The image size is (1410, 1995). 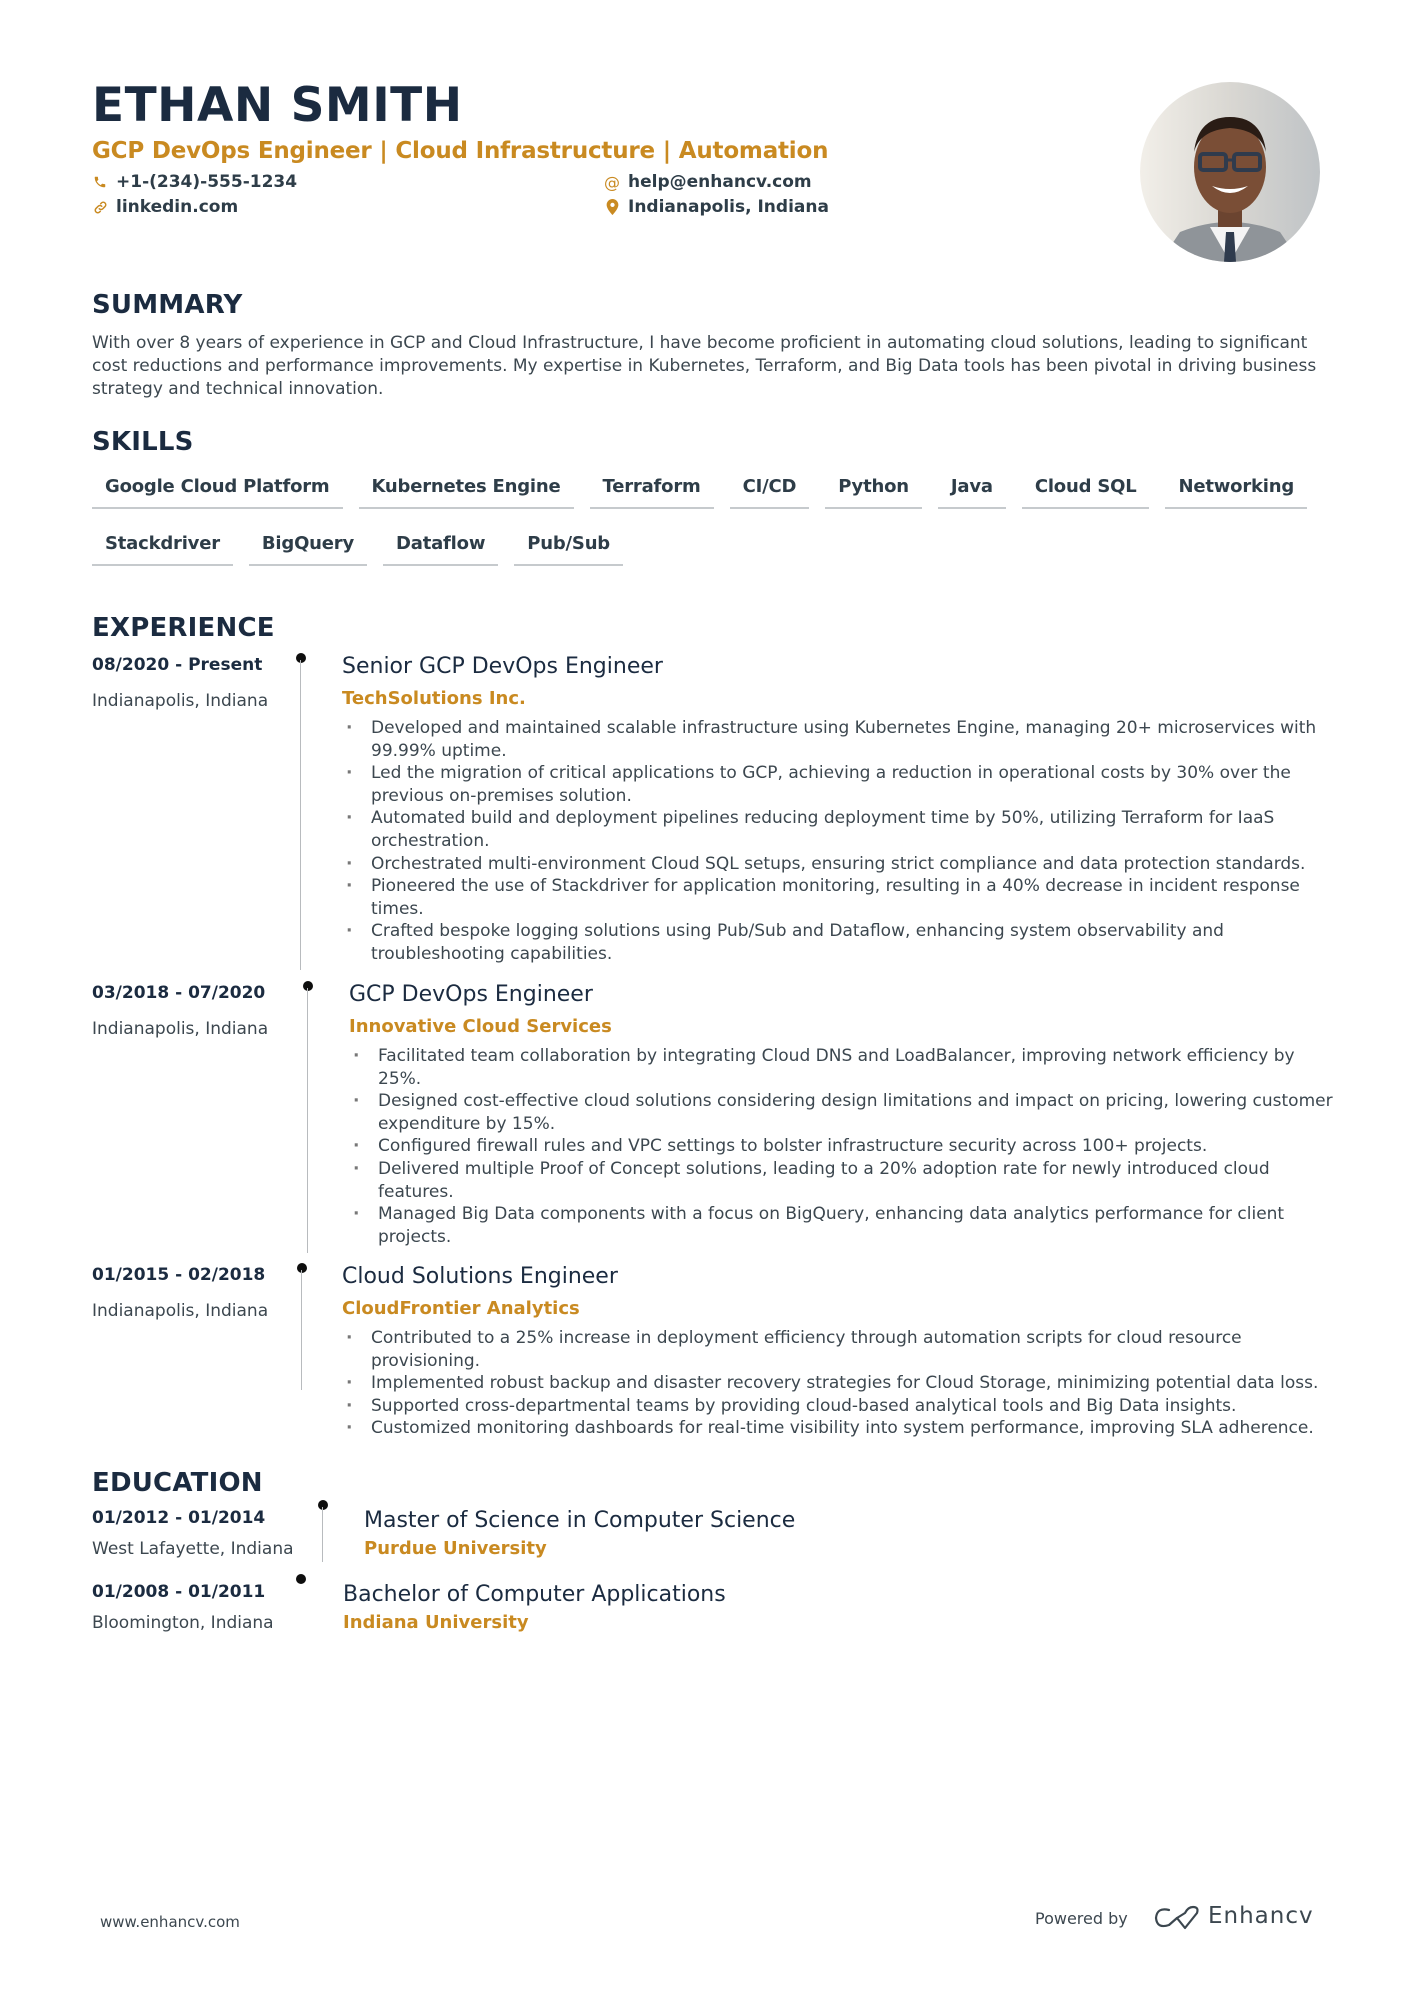 I want to click on education-heading: EDUCATION, so click(x=177, y=1483).